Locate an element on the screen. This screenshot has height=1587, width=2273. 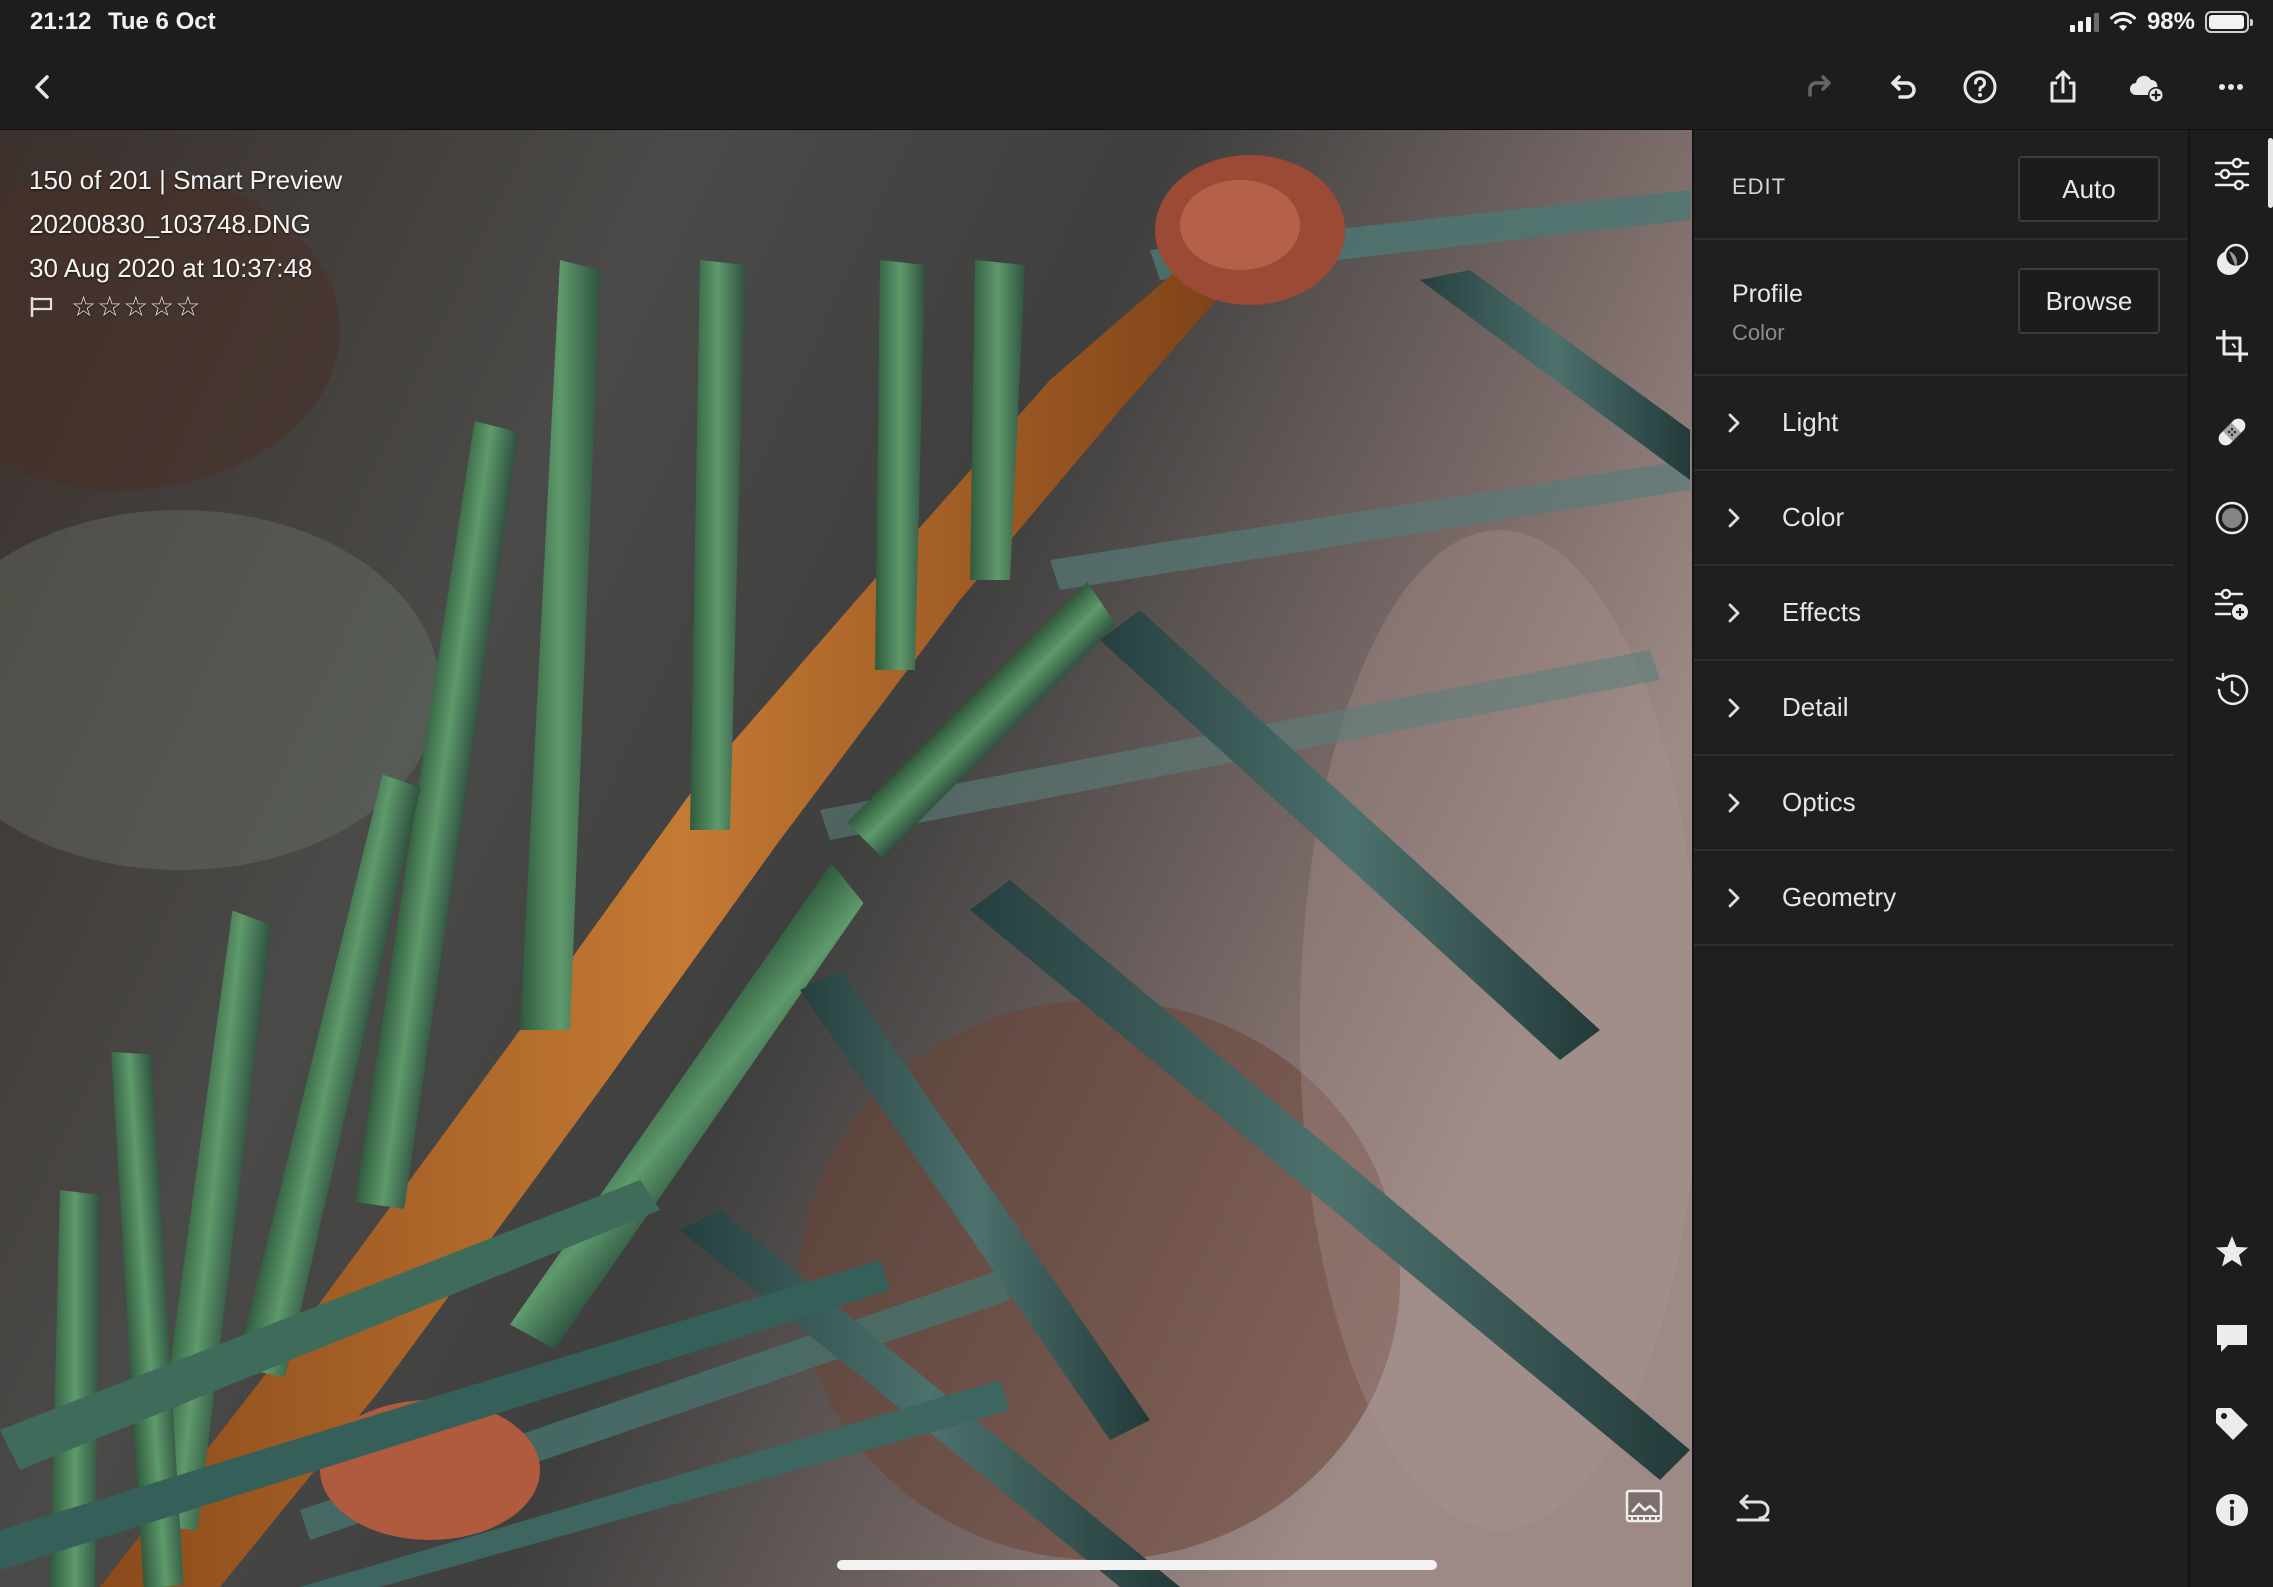
section-detail: Detail is located at coordinates (1934, 708).